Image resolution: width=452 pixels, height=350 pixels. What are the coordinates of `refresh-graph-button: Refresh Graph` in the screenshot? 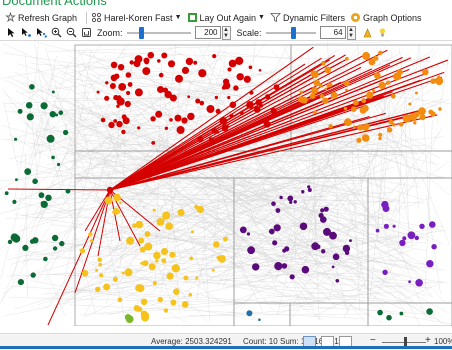 It's located at (41, 17).